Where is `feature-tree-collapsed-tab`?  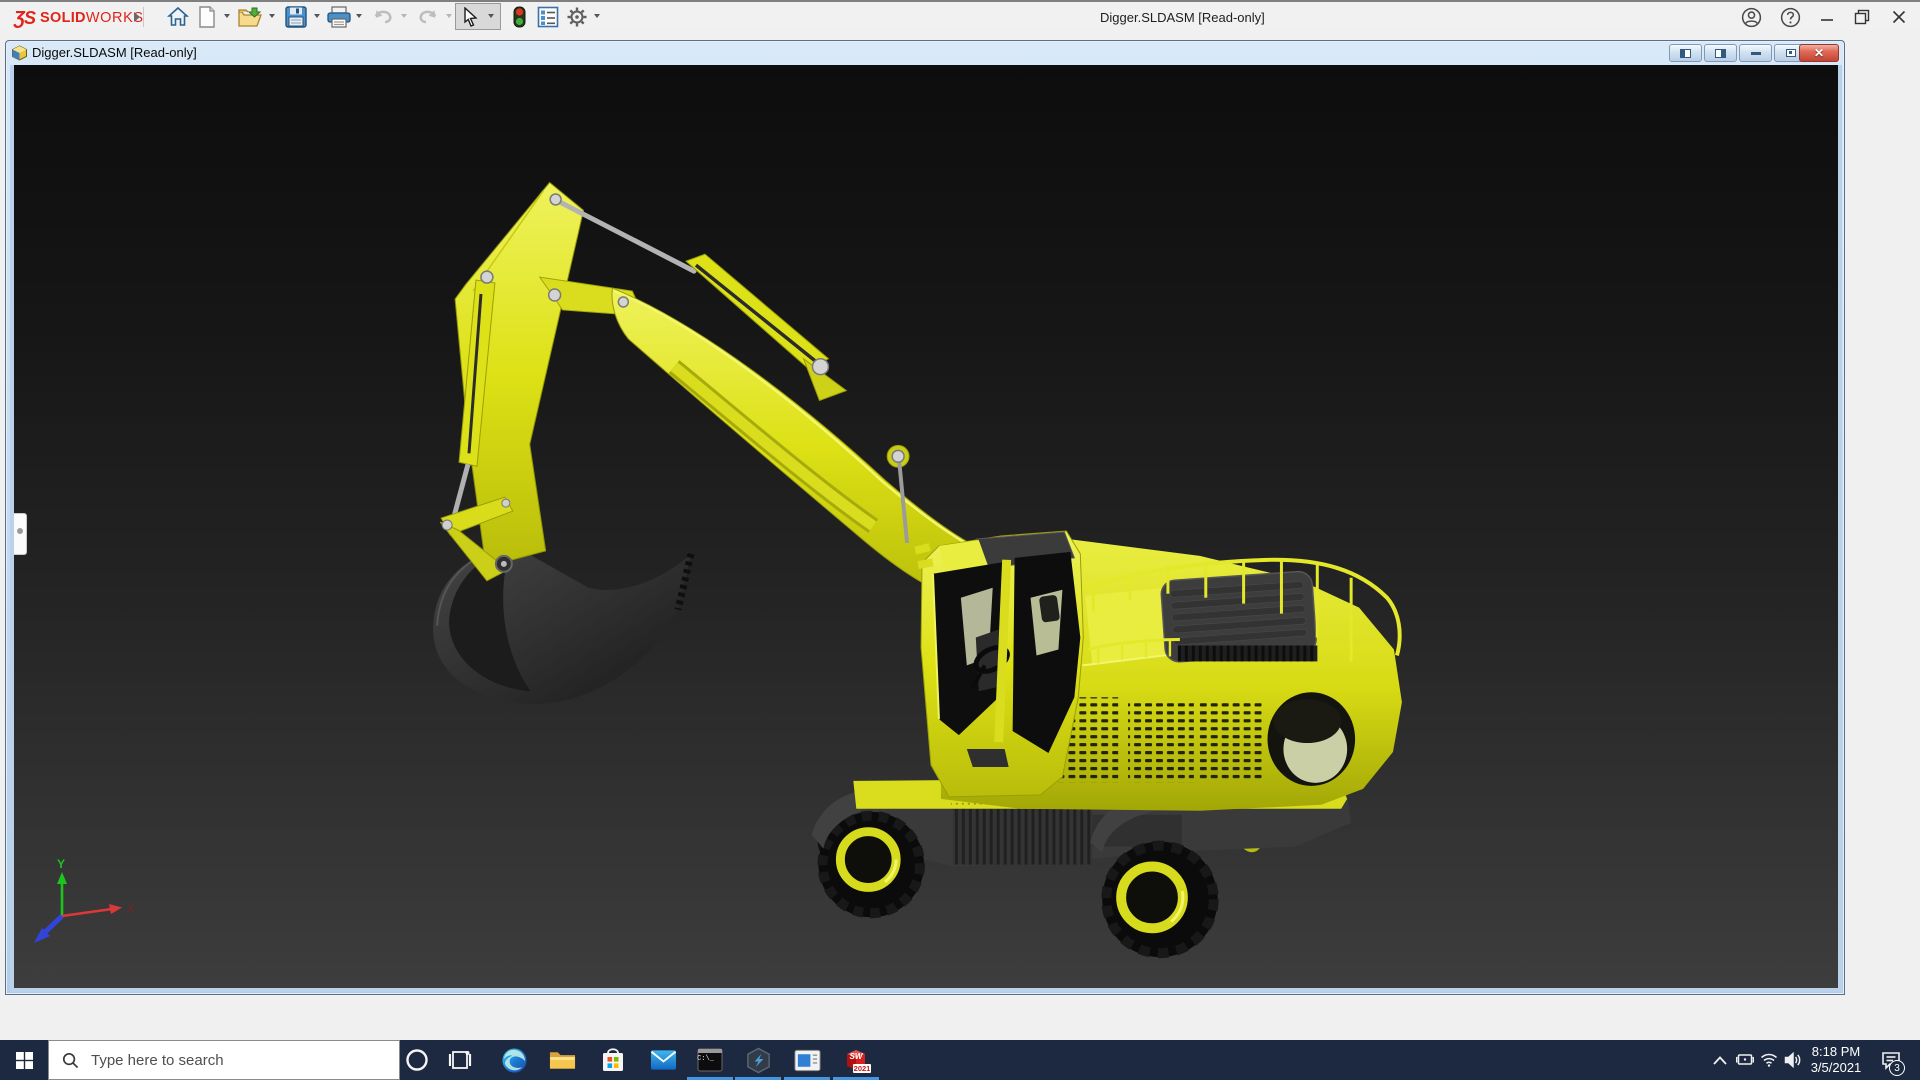 feature-tree-collapsed-tab is located at coordinates (20, 534).